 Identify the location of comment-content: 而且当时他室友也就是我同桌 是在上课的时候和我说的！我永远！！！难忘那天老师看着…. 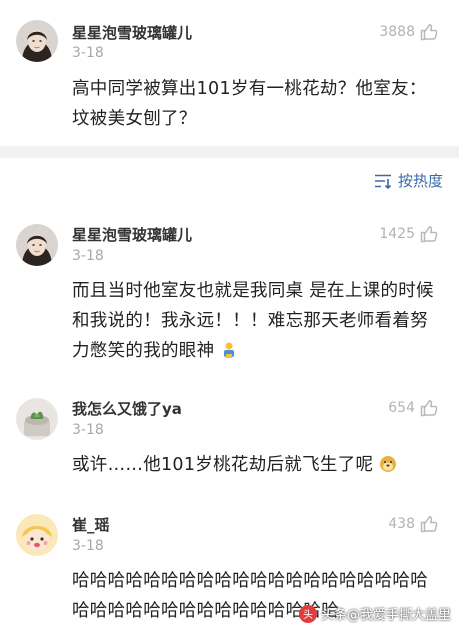
(258, 321).